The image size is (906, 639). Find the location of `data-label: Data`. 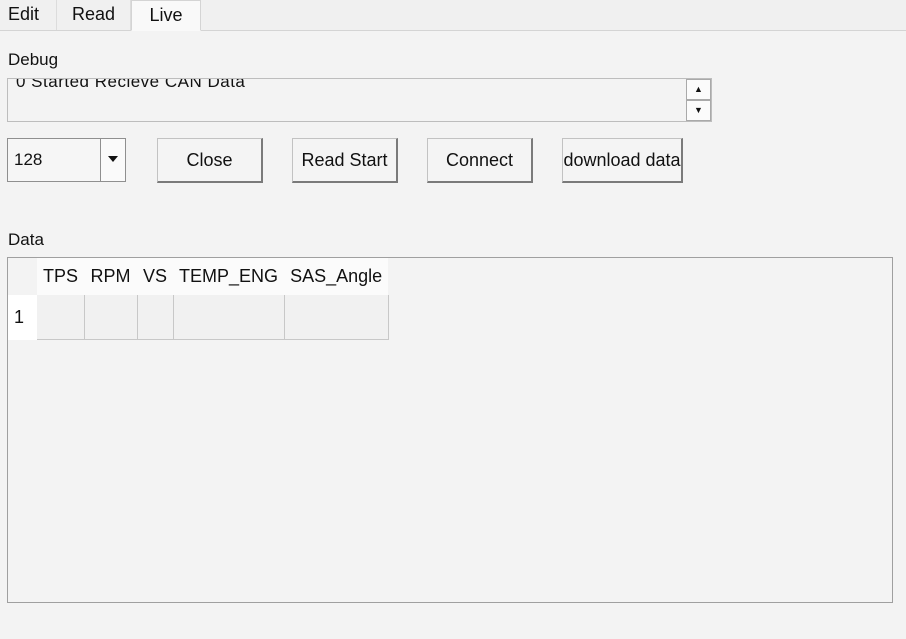

data-label: Data is located at coordinates (26, 239).